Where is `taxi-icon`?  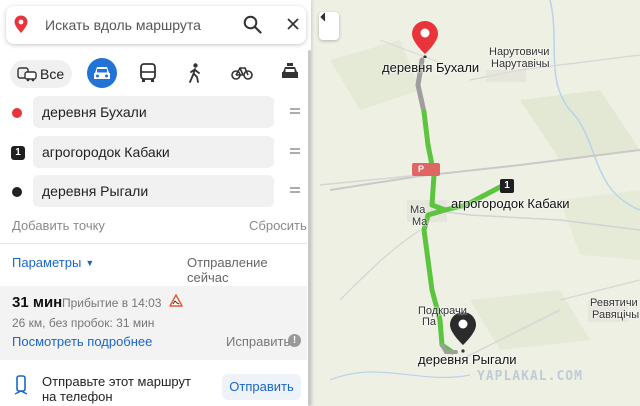 taxi-icon is located at coordinates (290, 72).